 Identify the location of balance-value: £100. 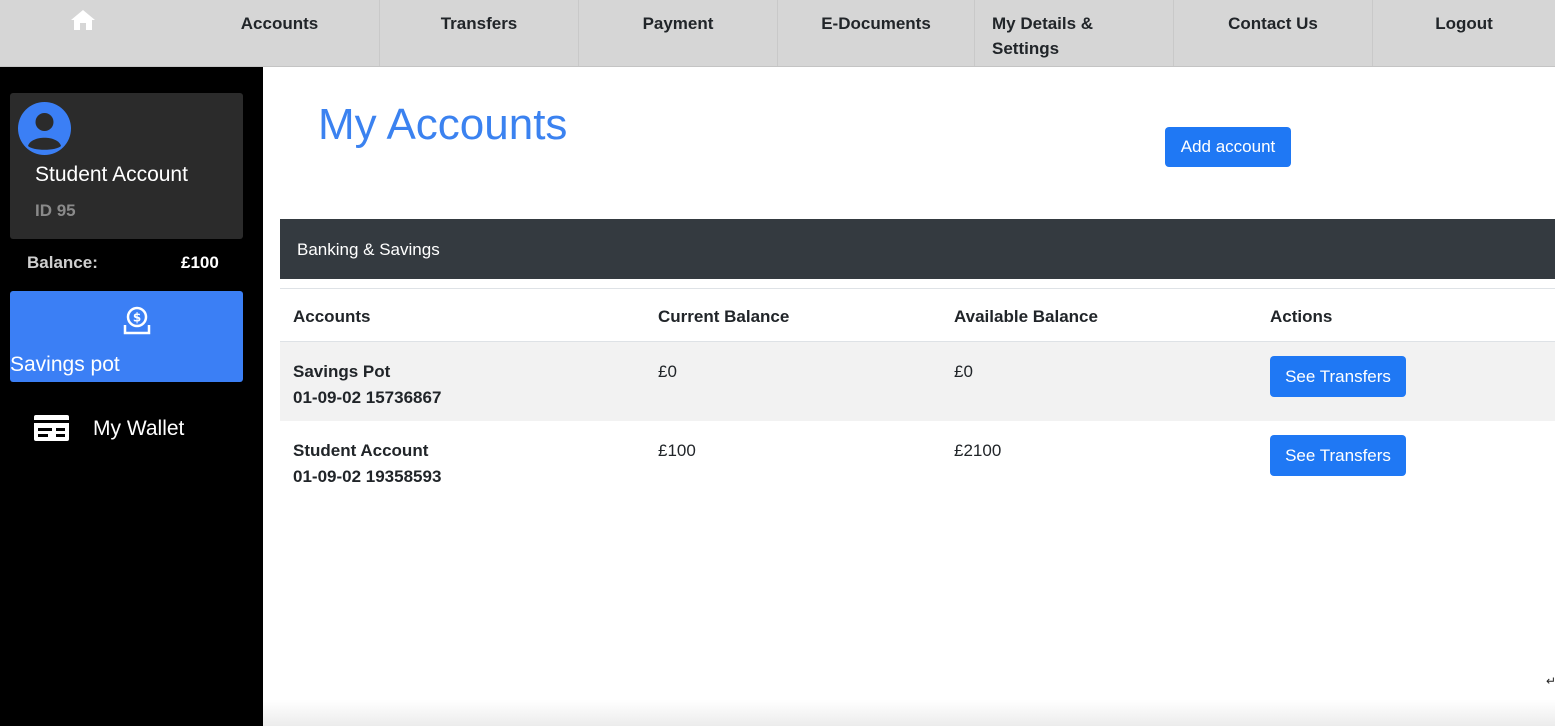
(200, 262).